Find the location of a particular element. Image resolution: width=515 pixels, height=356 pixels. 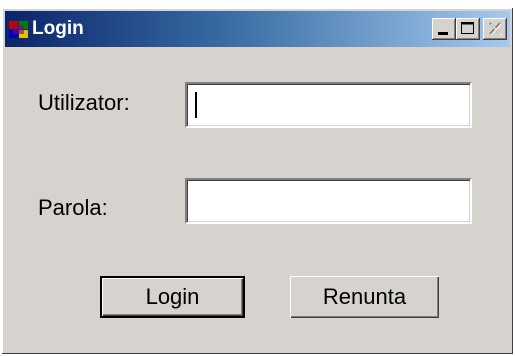

close-button is located at coordinates (495, 29).